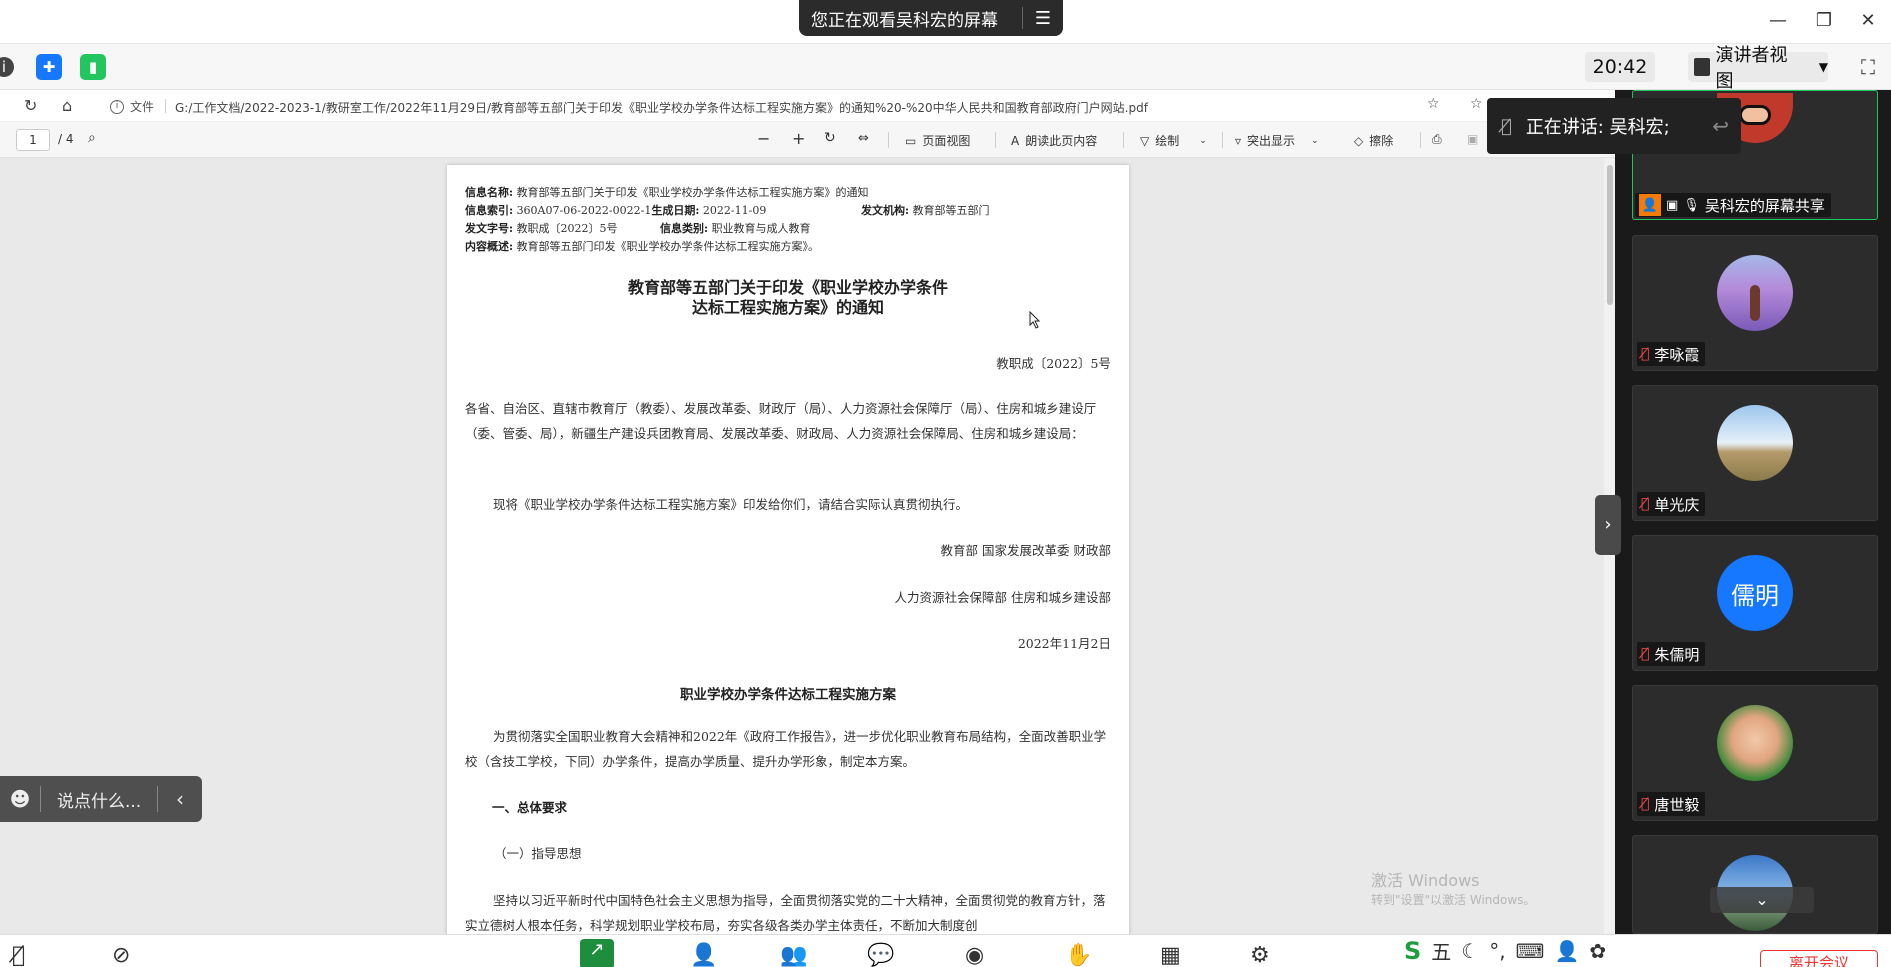 The height and width of the screenshot is (967, 1891). What do you see at coordinates (1497, 951) in the screenshot?
I see `punctuation-icon: °,` at bounding box center [1497, 951].